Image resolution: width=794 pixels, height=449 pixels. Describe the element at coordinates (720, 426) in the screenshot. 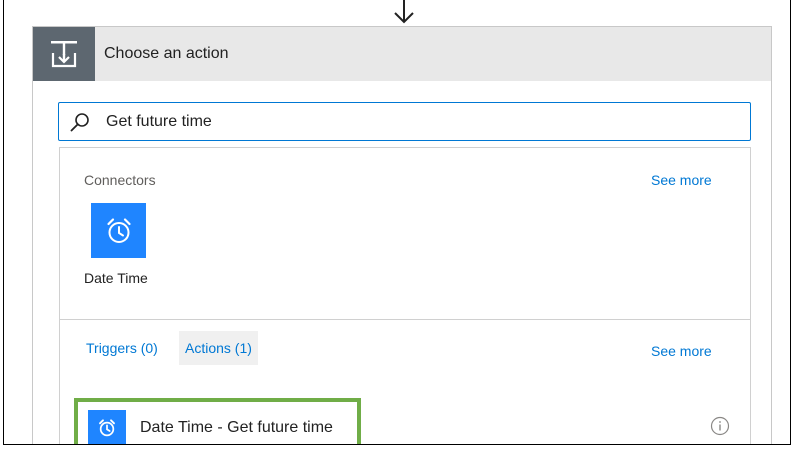

I see `info-icon` at that location.